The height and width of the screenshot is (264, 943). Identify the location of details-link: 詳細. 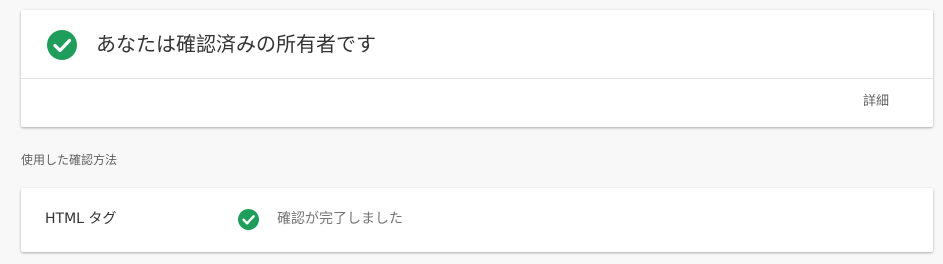
(876, 102).